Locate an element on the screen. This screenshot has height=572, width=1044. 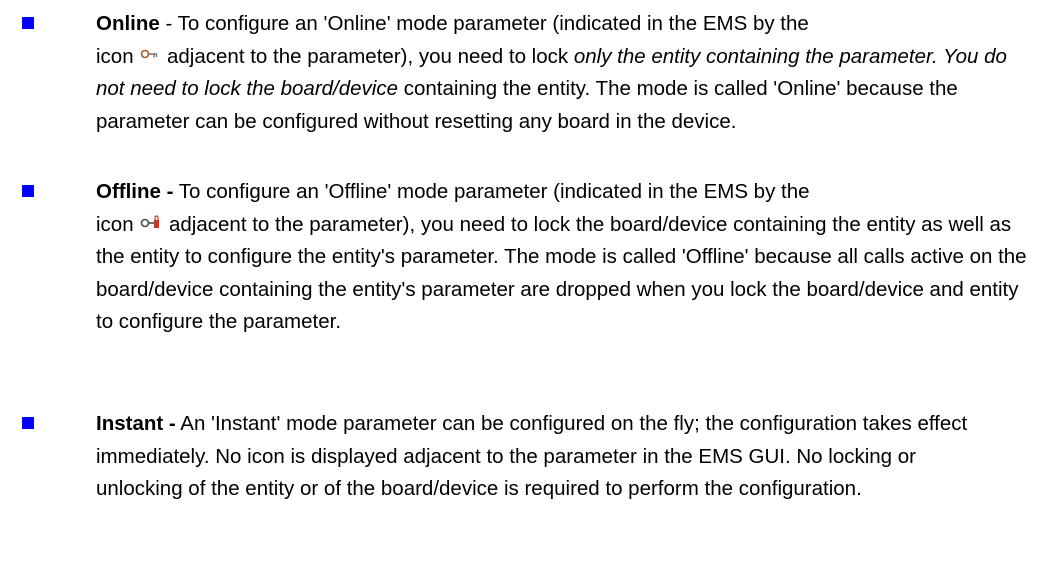
online-key-icon is located at coordinates (149, 51).